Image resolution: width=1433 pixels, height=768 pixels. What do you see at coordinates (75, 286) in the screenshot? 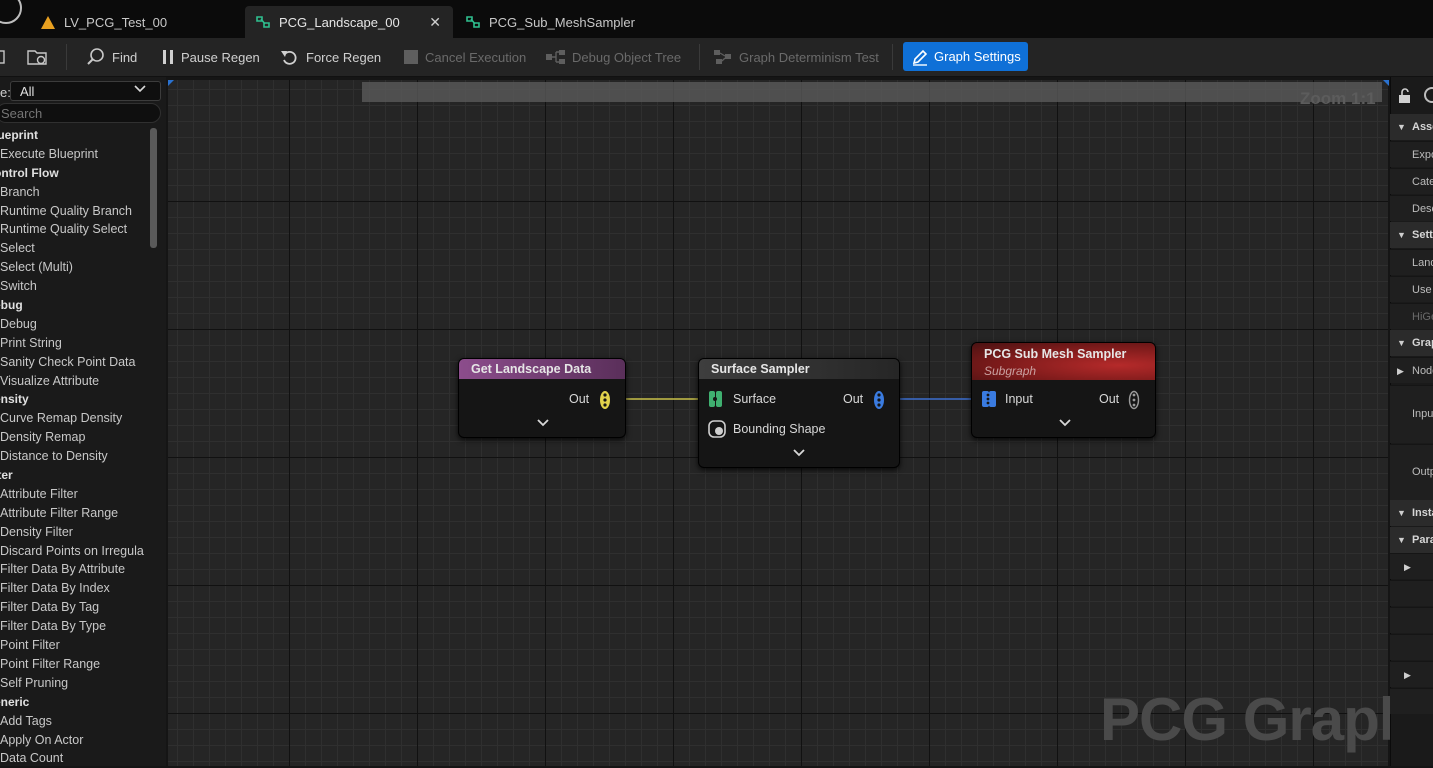
I see `palette-item: Switch` at bounding box center [75, 286].